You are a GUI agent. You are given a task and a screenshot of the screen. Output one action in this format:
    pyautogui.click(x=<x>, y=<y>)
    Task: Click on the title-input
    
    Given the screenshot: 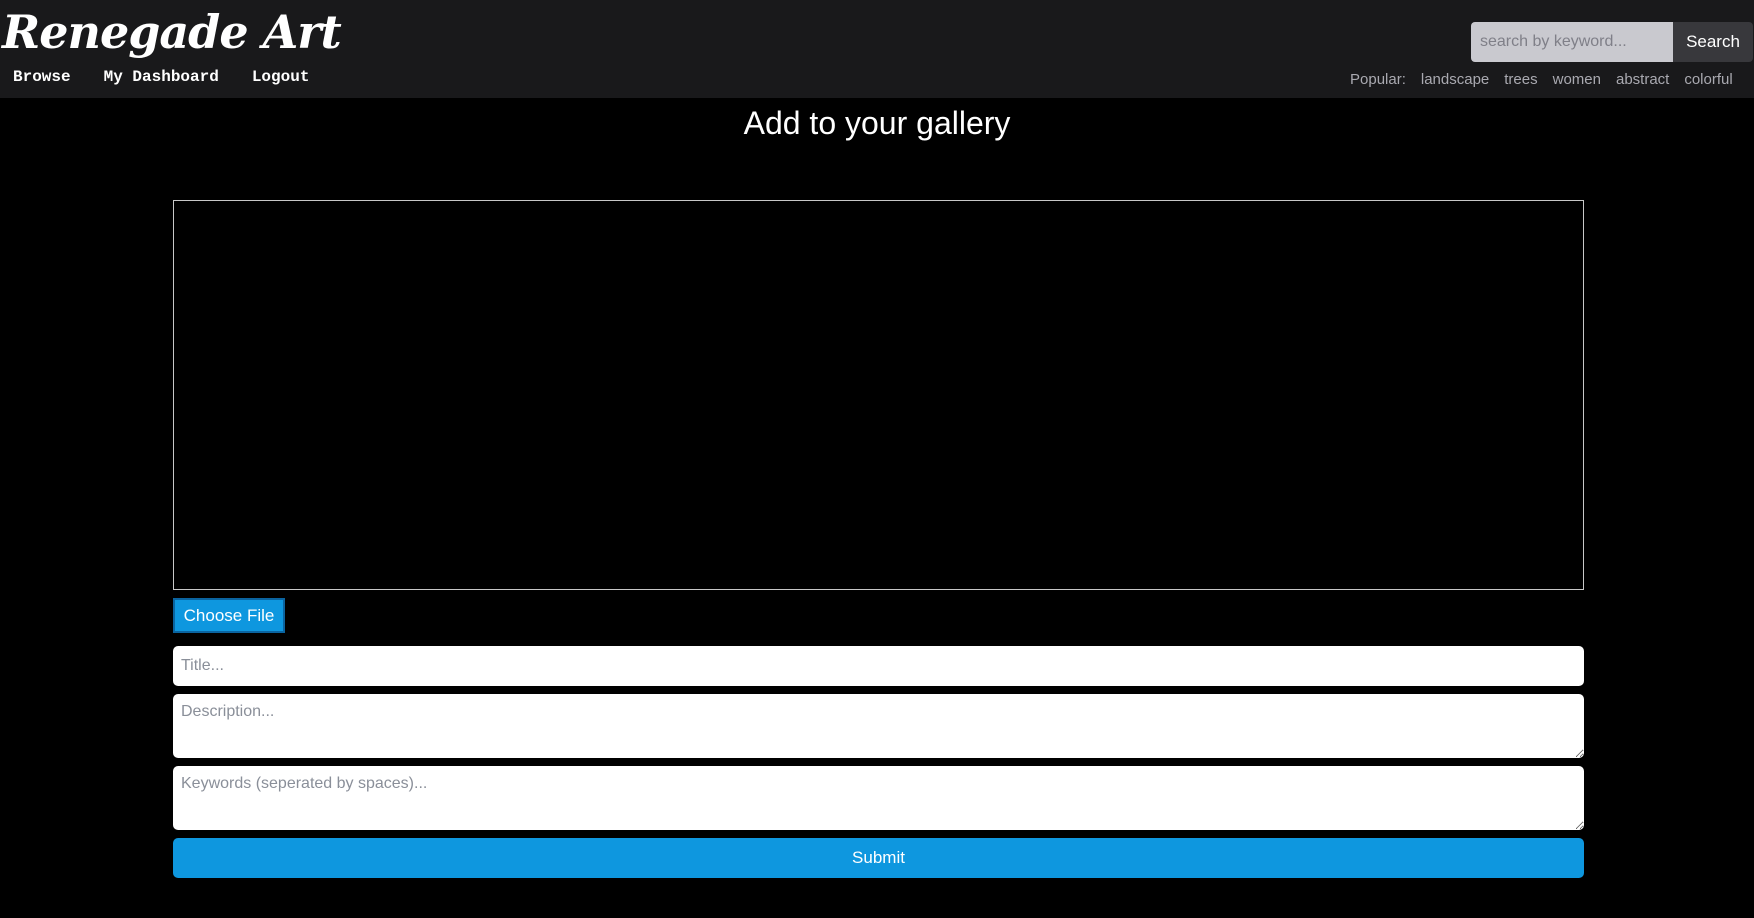 What is the action you would take?
    pyautogui.click(x=878, y=666)
    